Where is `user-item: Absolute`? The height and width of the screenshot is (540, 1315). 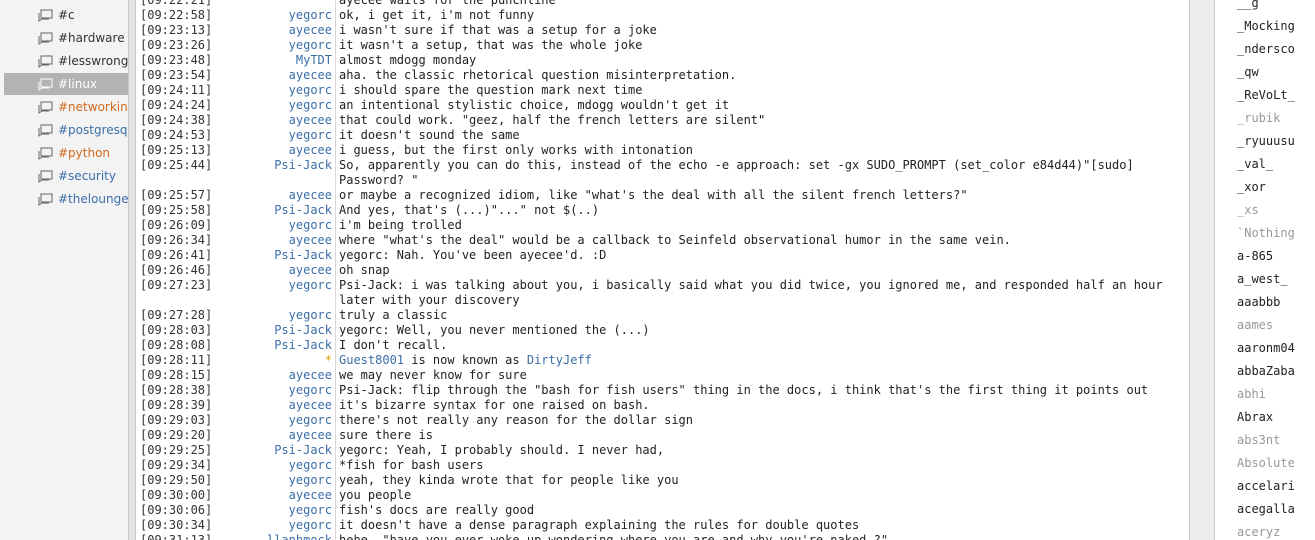 user-item: Absolute is located at coordinates (1266, 463).